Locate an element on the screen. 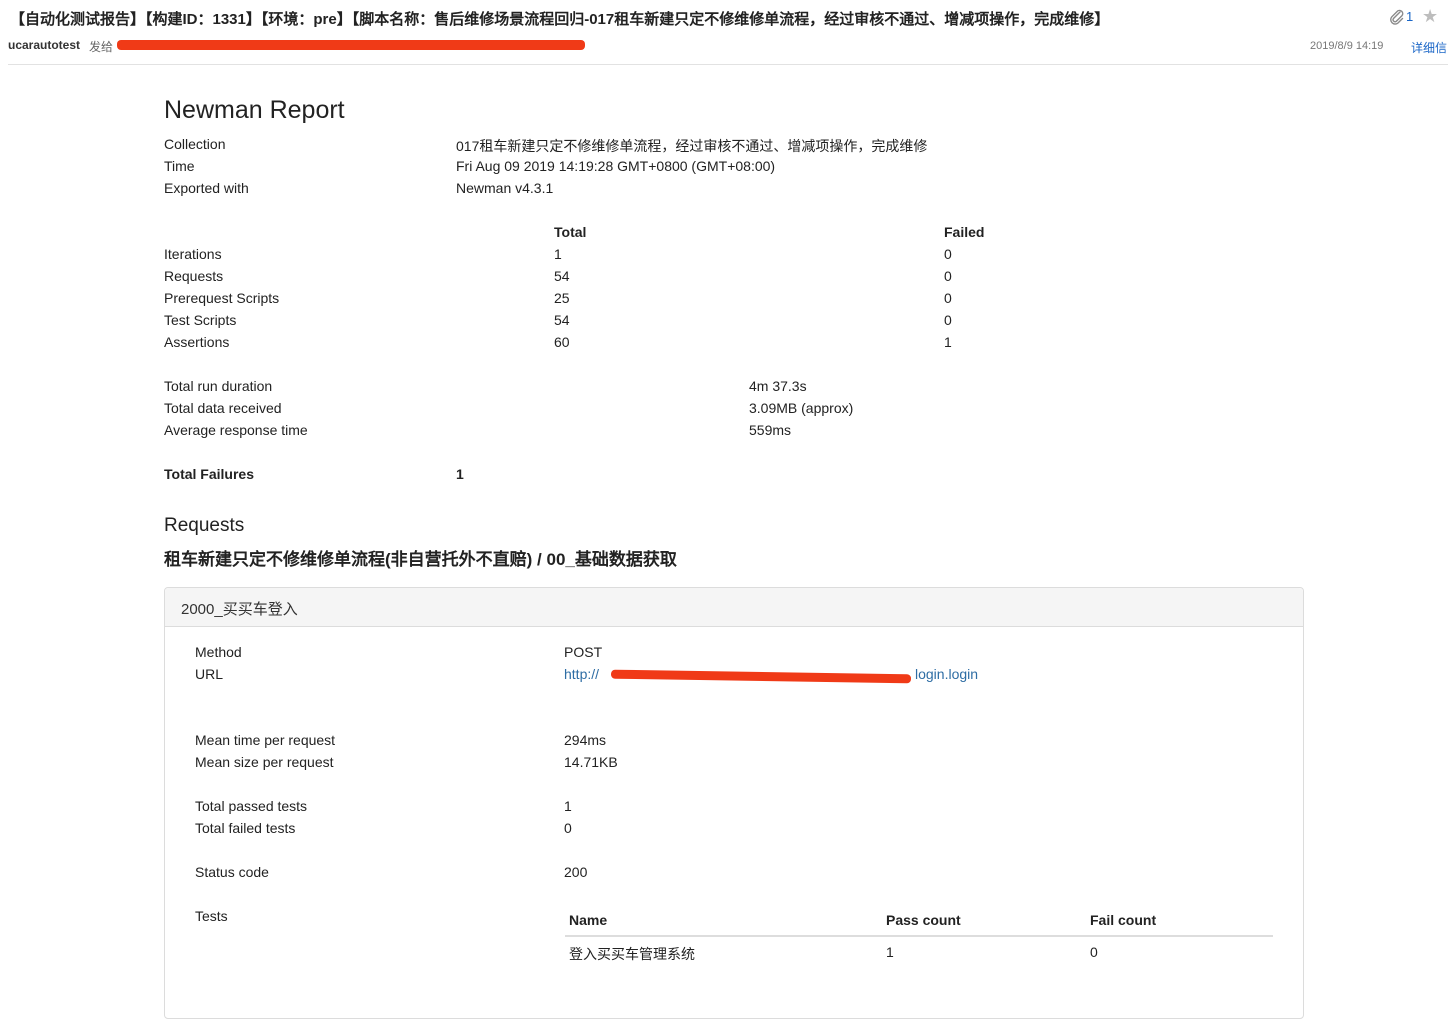 The image size is (1448, 1019). requests-heading: Requests is located at coordinates (204, 525).